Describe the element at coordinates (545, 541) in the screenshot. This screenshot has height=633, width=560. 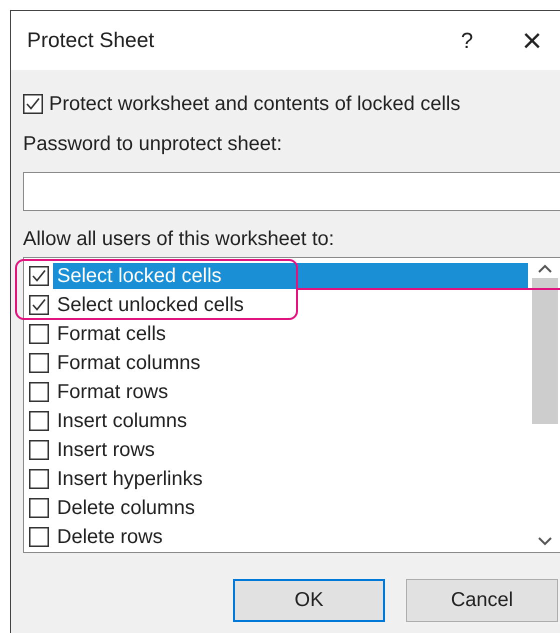
I see `scroll-down-icon` at that location.